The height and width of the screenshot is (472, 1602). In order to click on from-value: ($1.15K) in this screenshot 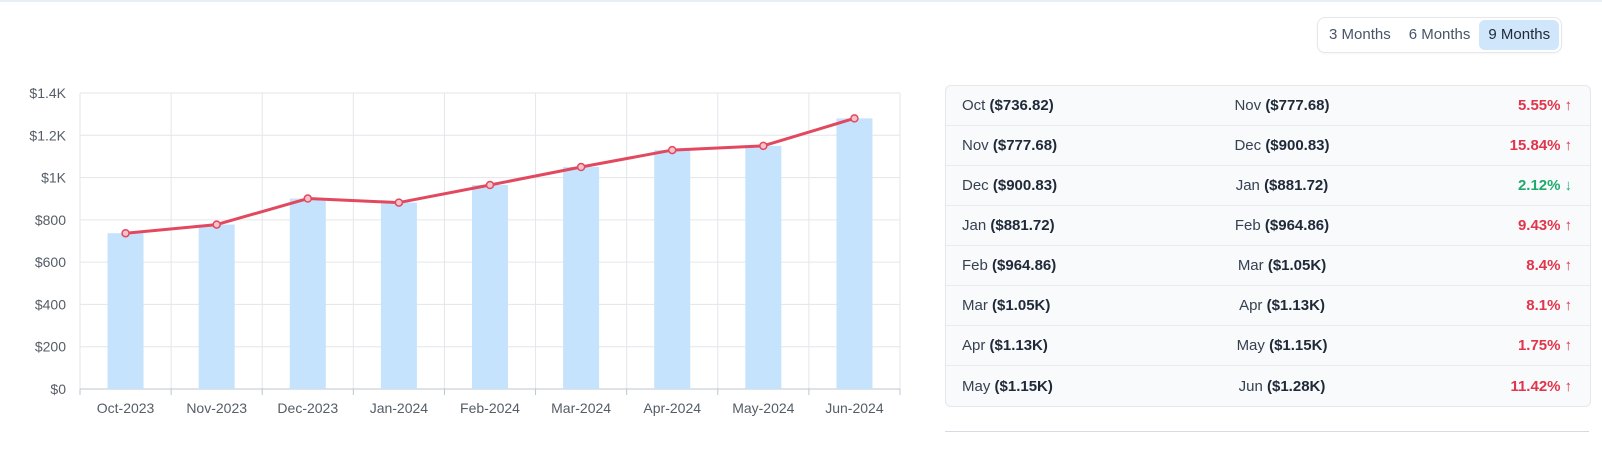, I will do `click(1023, 386)`.